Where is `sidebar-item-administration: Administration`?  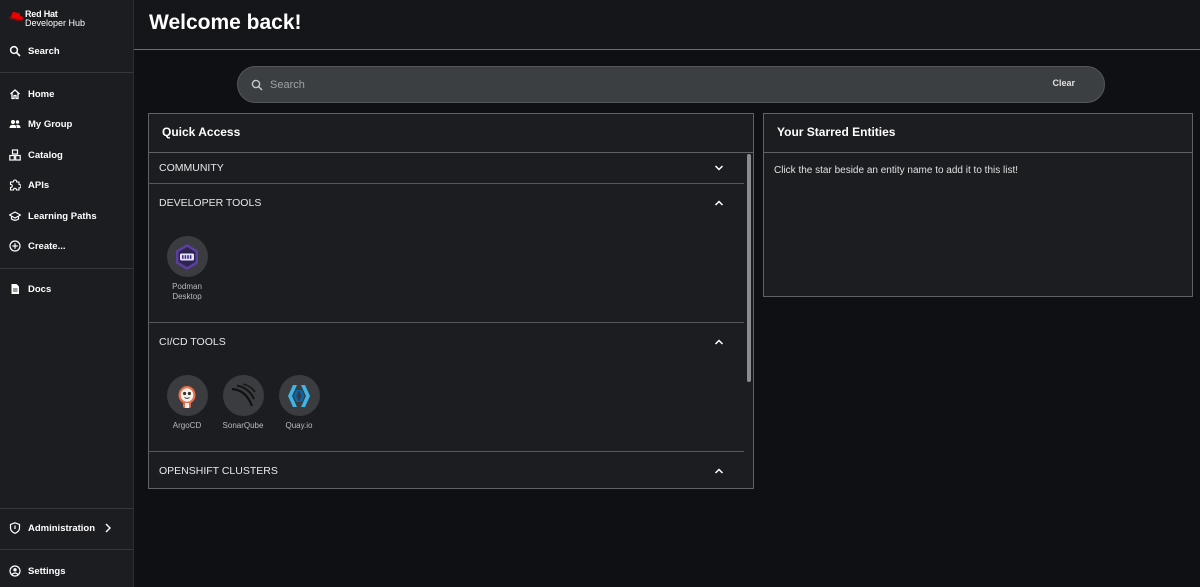
sidebar-item-administration: Administration is located at coordinates (66, 528).